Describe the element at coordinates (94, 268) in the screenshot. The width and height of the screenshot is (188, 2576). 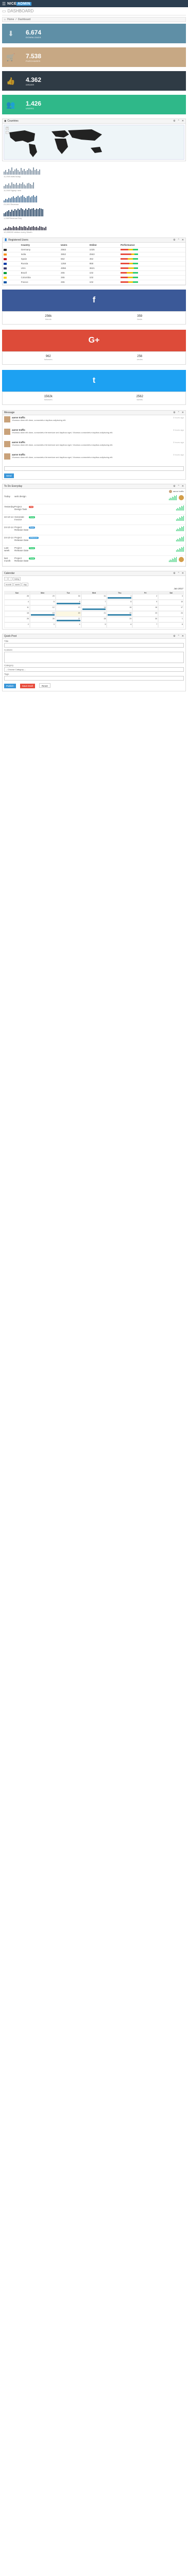
I see `table-row: USA 4856 3621` at that location.